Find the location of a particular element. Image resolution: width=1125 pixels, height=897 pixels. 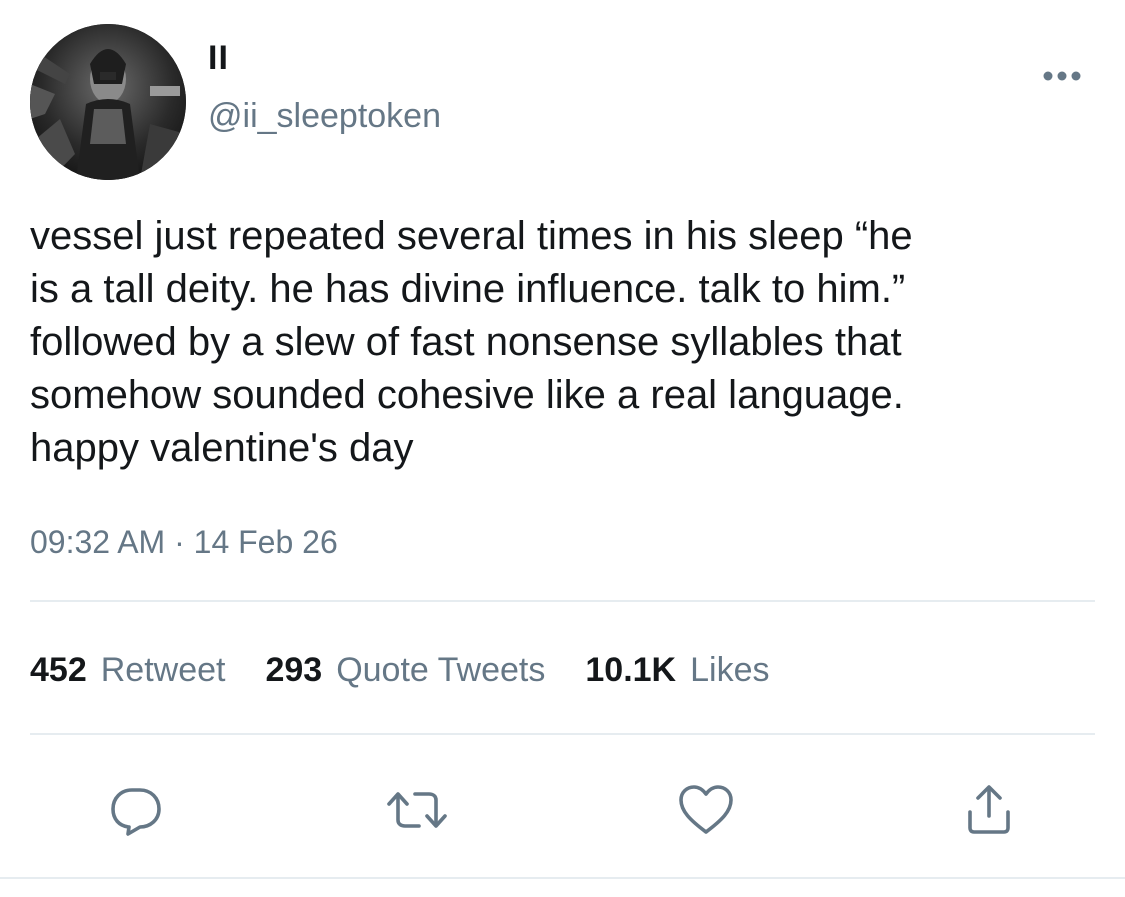

like-icon is located at coordinates (706, 809).